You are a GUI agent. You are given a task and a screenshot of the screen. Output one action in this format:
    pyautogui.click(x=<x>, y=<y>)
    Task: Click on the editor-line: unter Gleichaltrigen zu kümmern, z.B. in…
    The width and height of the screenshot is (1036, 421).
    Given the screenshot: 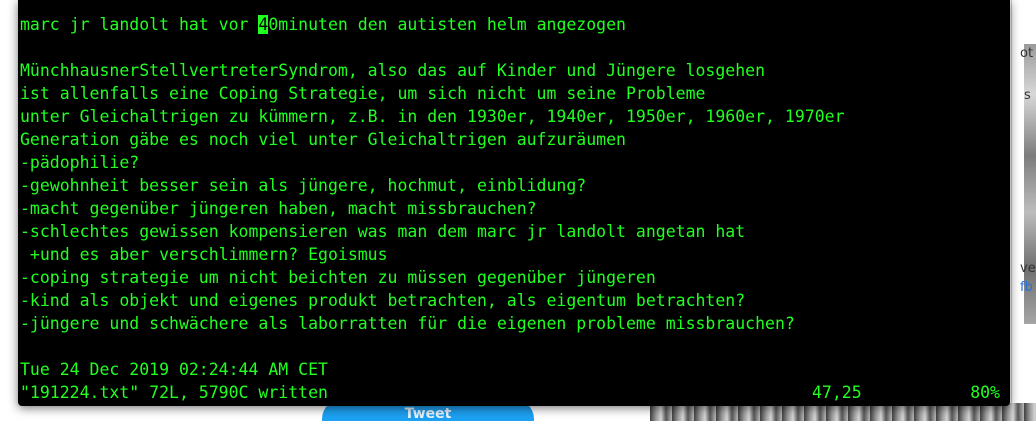 What is the action you would take?
    pyautogui.click(x=432, y=116)
    